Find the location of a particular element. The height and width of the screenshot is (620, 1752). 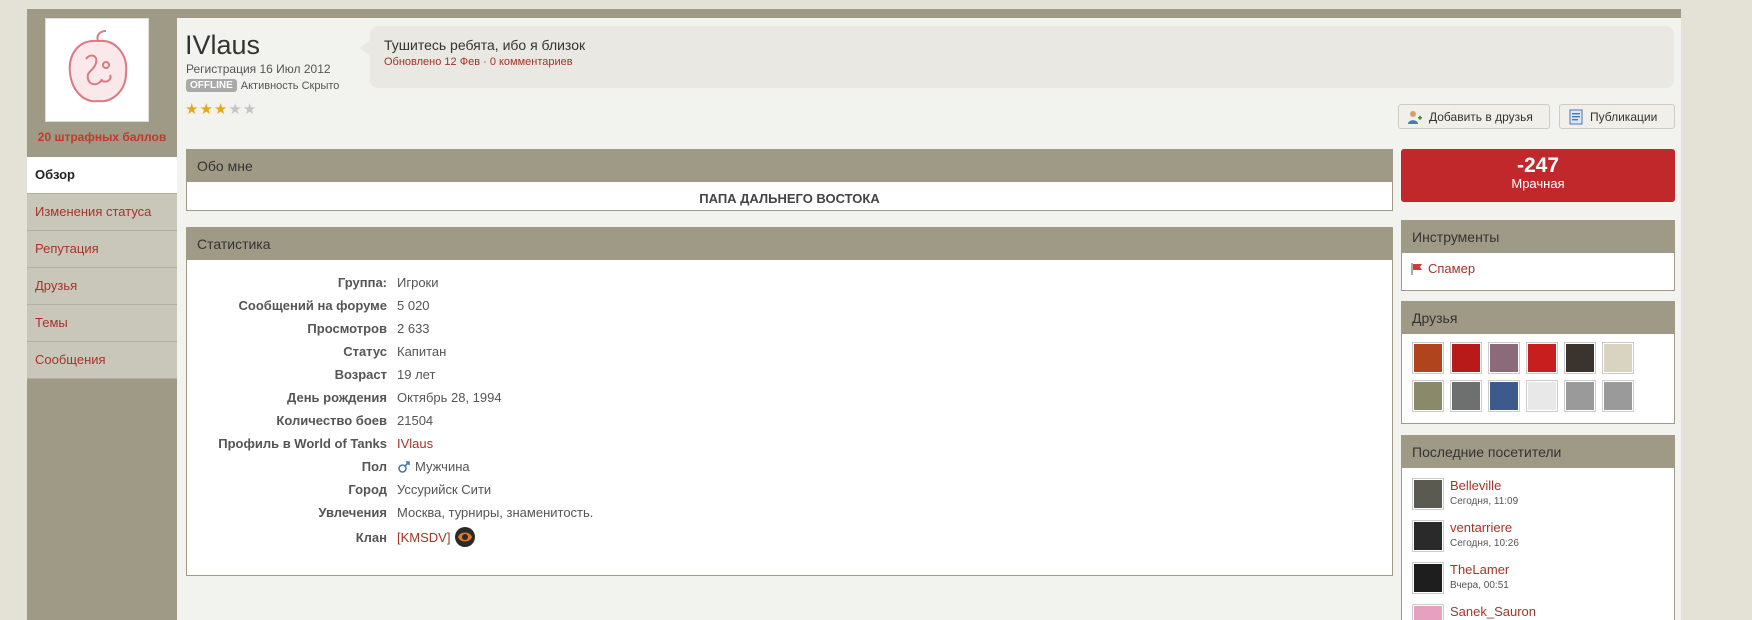

offline-badge: OFFLINE is located at coordinates (211, 85).